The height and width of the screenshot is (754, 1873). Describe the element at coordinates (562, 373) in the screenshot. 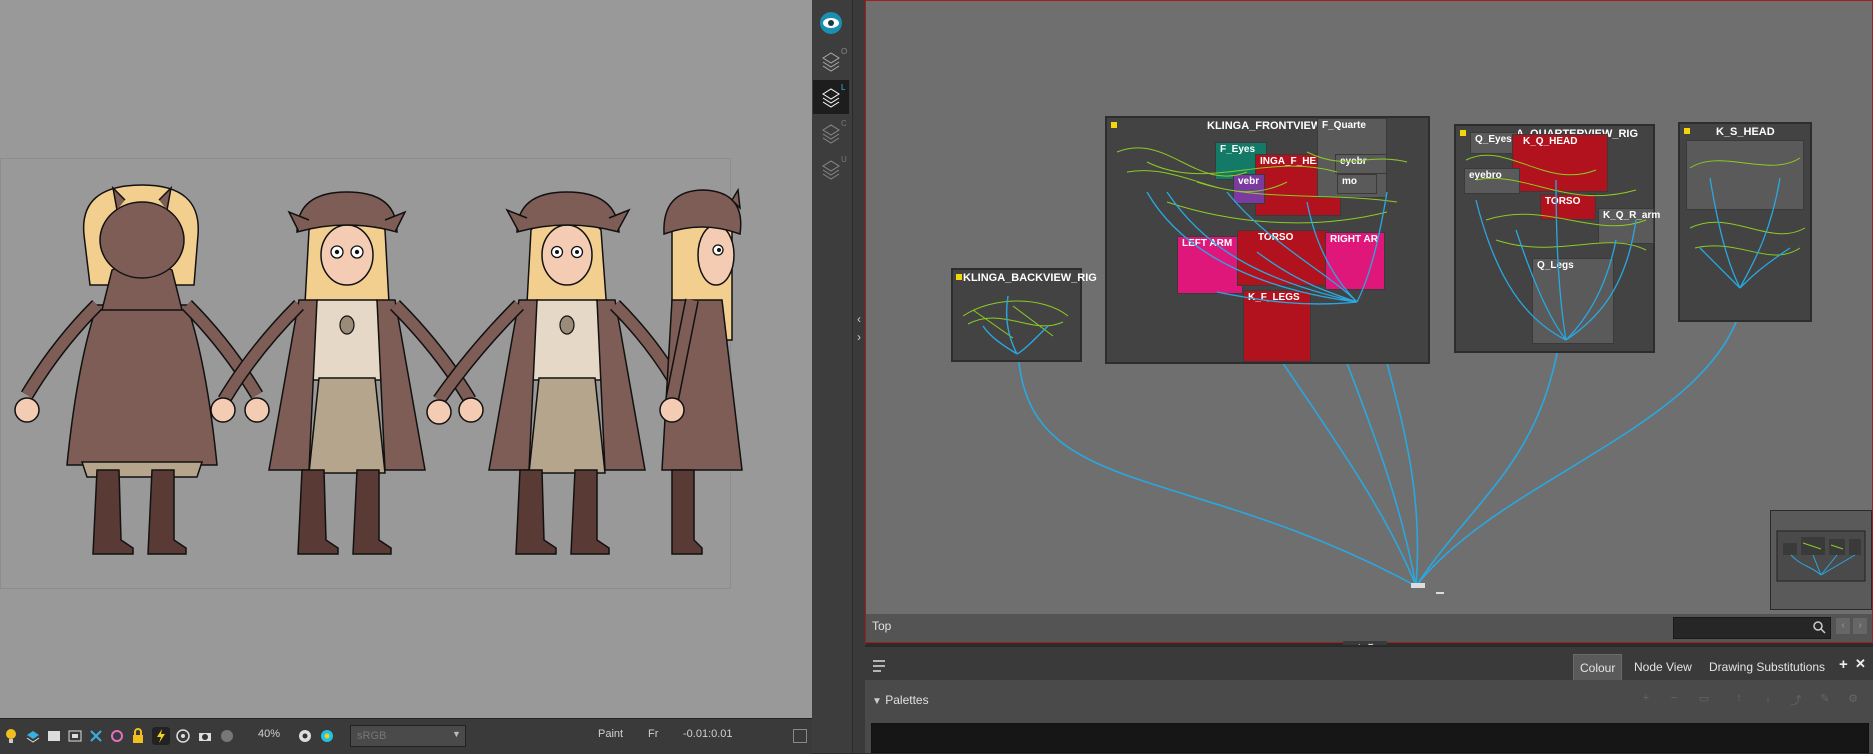

I see `quarter-view-figure` at that location.